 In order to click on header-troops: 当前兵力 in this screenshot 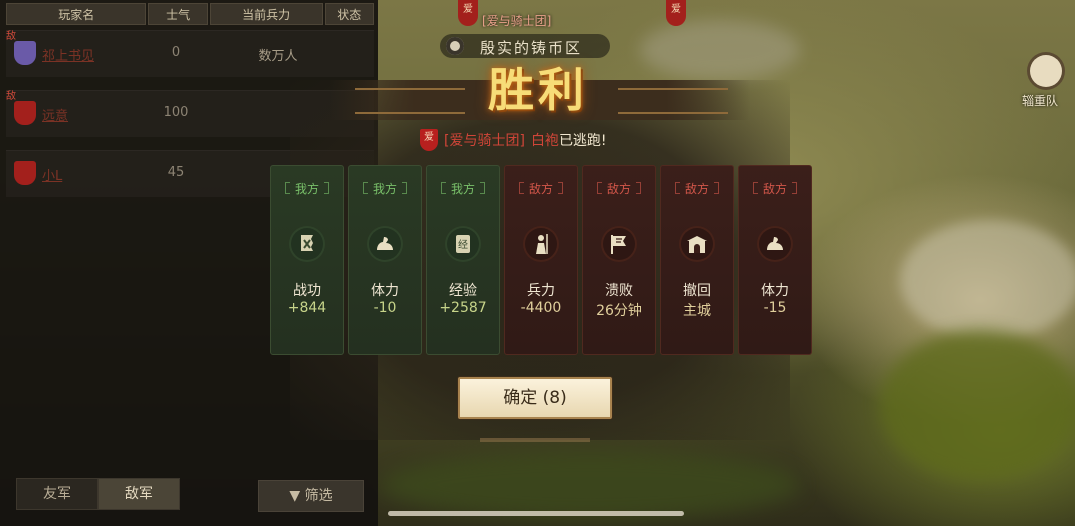, I will do `click(266, 14)`.